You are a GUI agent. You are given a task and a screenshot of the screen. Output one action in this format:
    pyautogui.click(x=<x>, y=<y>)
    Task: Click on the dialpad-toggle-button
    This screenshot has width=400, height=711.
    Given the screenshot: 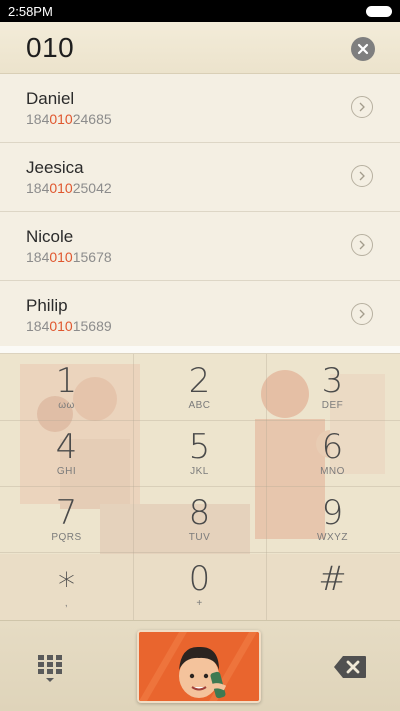 What is the action you would take?
    pyautogui.click(x=50, y=668)
    